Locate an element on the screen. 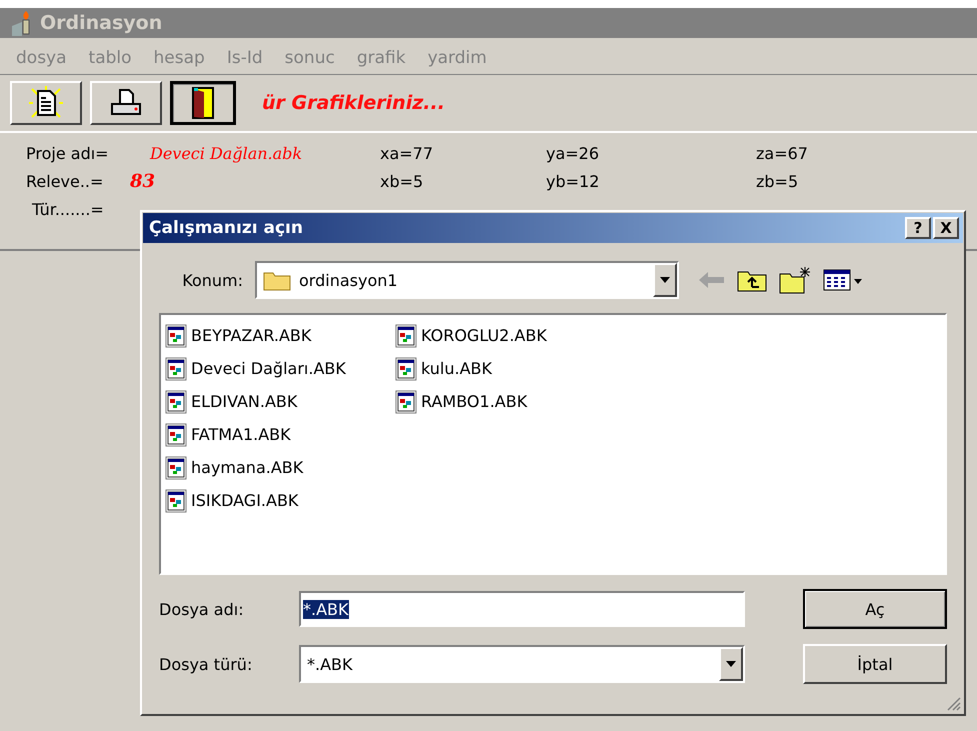 The height and width of the screenshot is (731, 977). window-title: Ordinasyon is located at coordinates (101, 23).